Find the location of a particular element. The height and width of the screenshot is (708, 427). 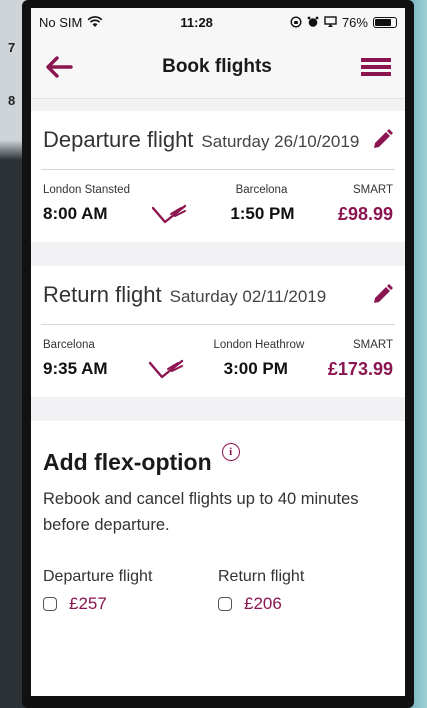

flex-departure-price: £257 is located at coordinates (88, 603).